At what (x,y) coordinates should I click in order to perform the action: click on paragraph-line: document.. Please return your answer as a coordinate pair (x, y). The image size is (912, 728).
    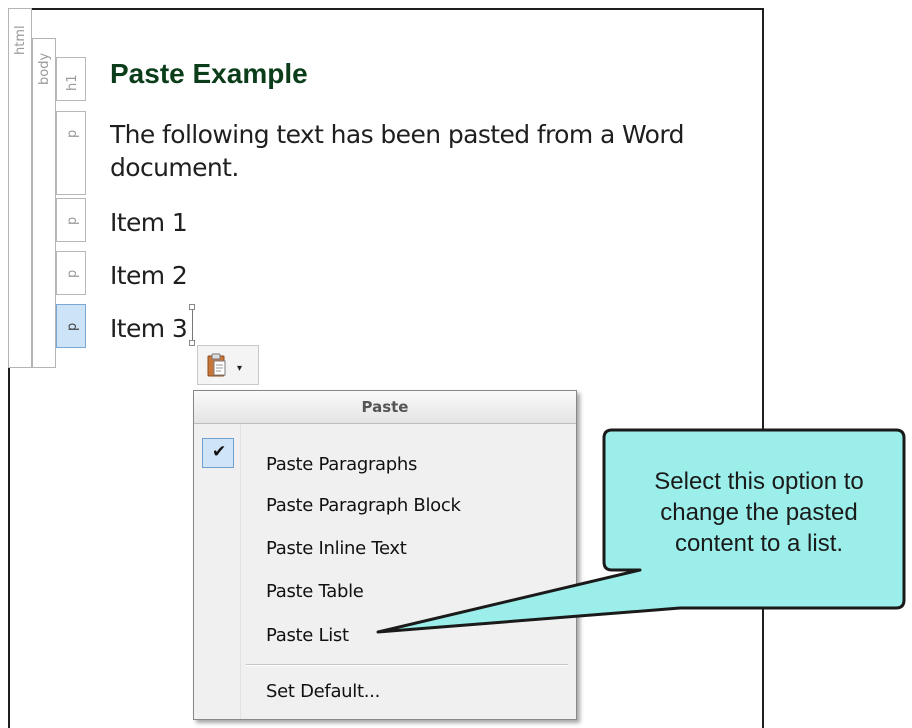
    Looking at the image, I should click on (174, 167).